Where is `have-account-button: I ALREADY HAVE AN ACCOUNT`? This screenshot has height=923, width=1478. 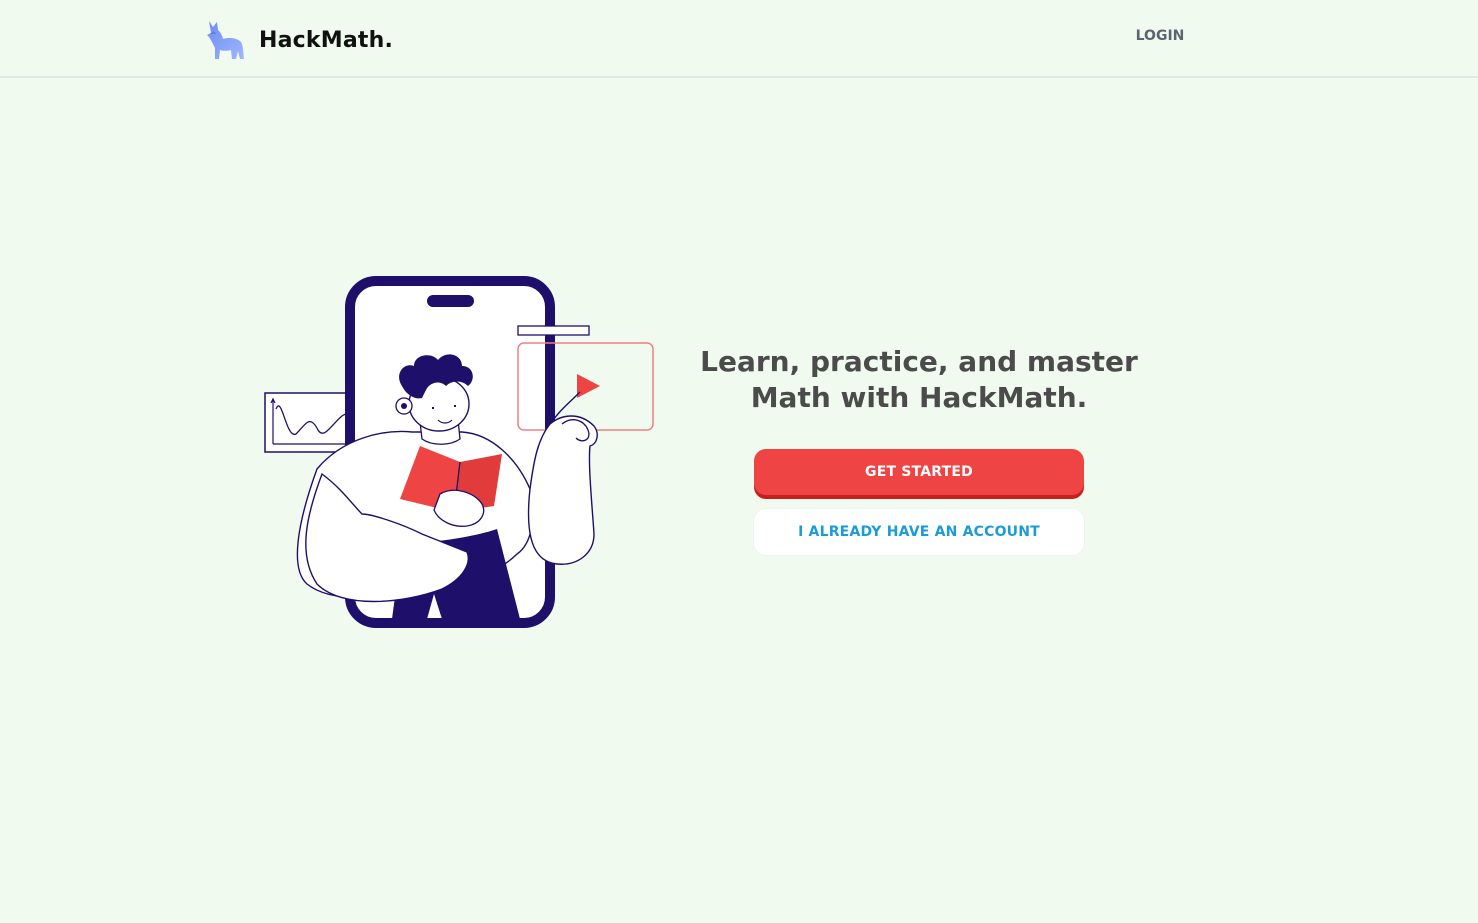 have-account-button: I ALREADY HAVE AN ACCOUNT is located at coordinates (919, 532).